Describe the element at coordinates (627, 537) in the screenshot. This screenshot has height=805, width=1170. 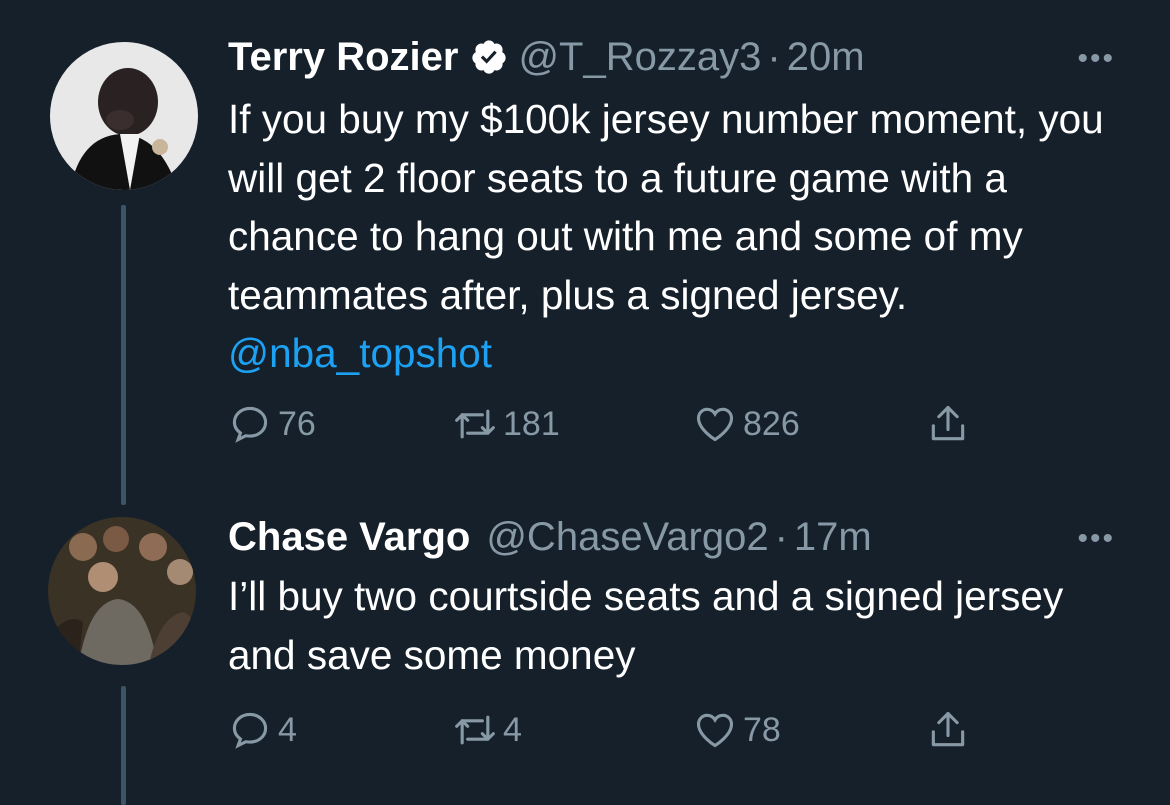
I see `handle: @ChaseVargo2` at that location.